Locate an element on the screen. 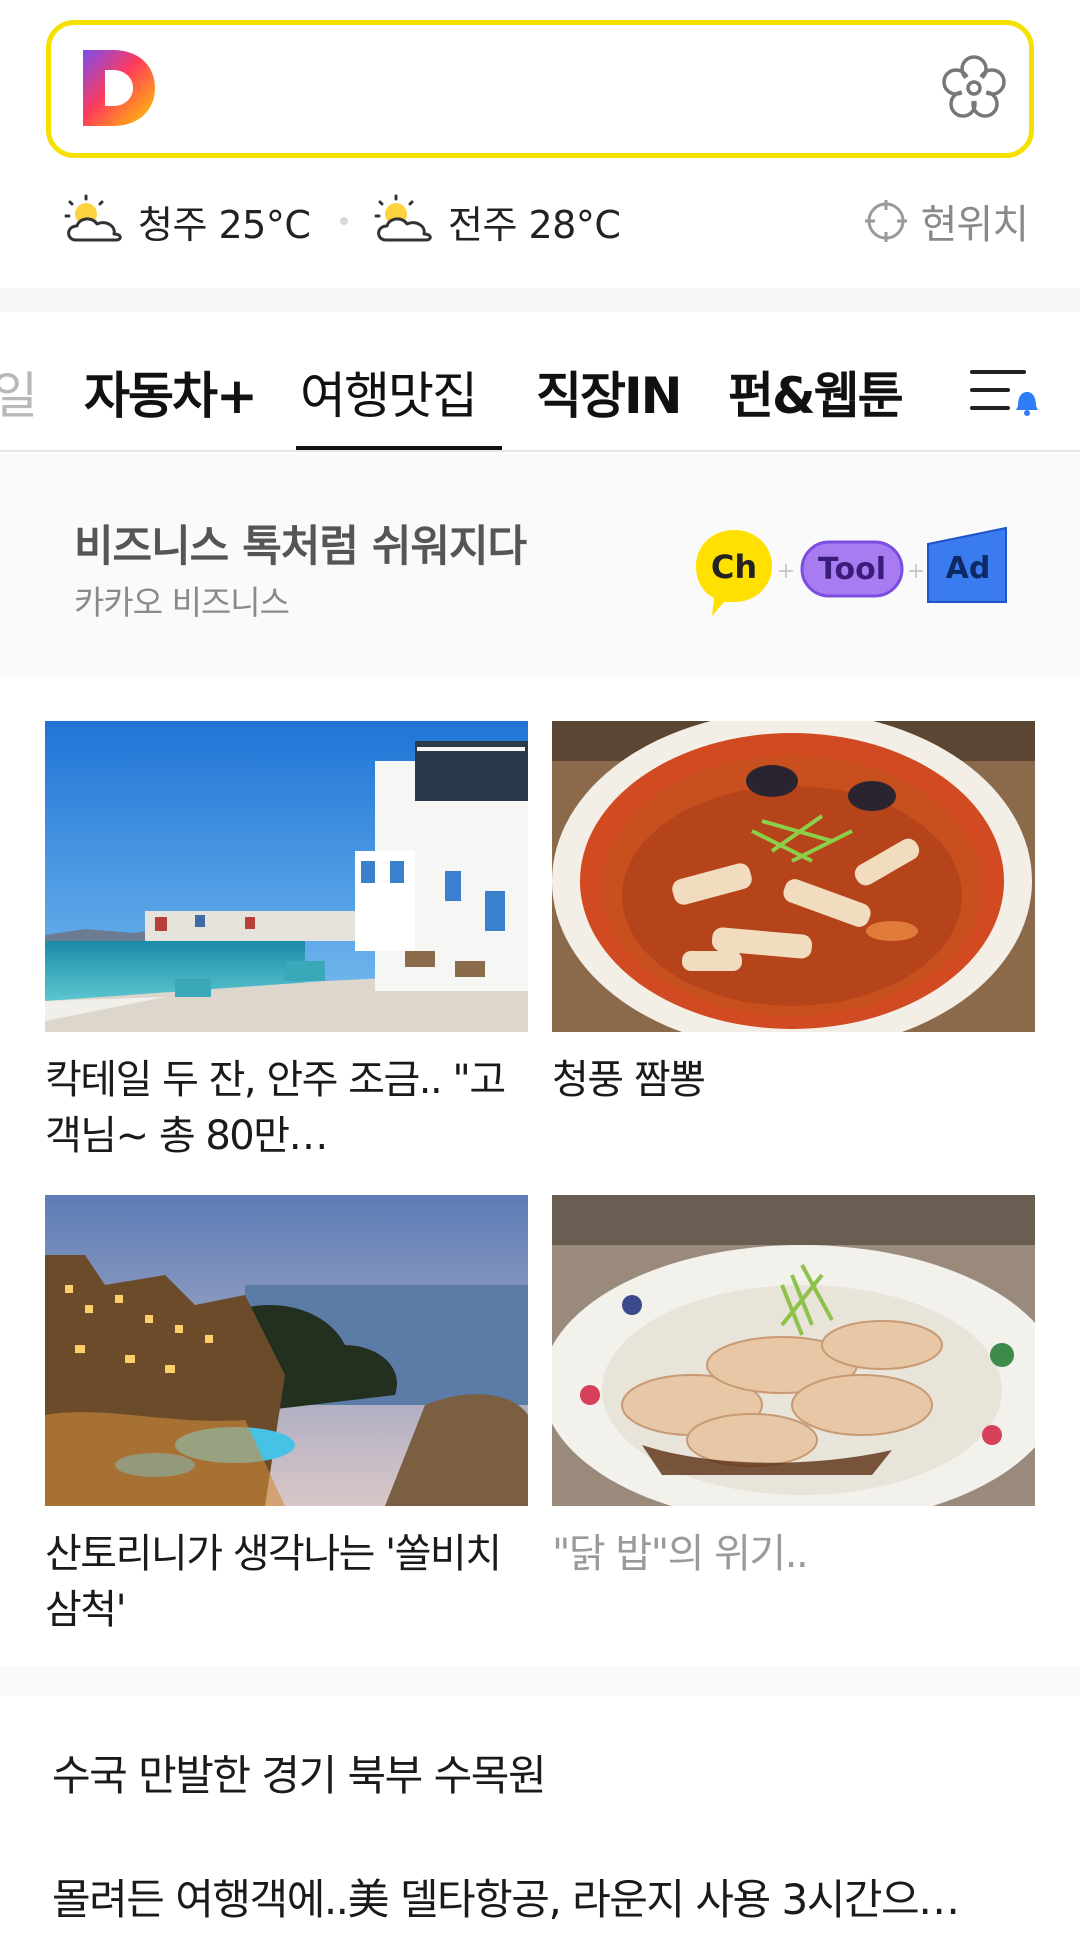  kakao-business-badges: Ch + Tool + Ad is located at coordinates (851, 571).